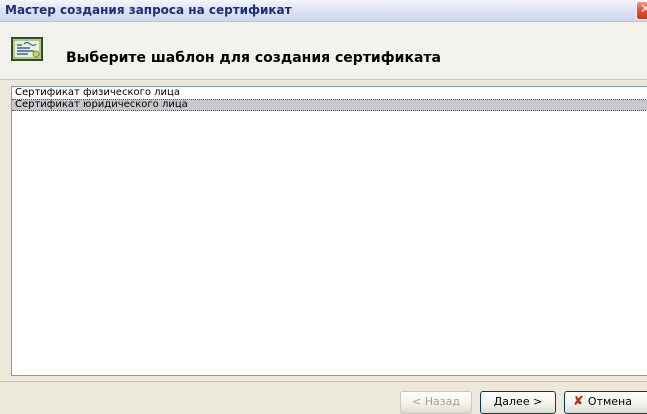 This screenshot has height=414, width=647. I want to click on list-item-legal-entity-certificate: Сертификат юридического лица, so click(329, 105).